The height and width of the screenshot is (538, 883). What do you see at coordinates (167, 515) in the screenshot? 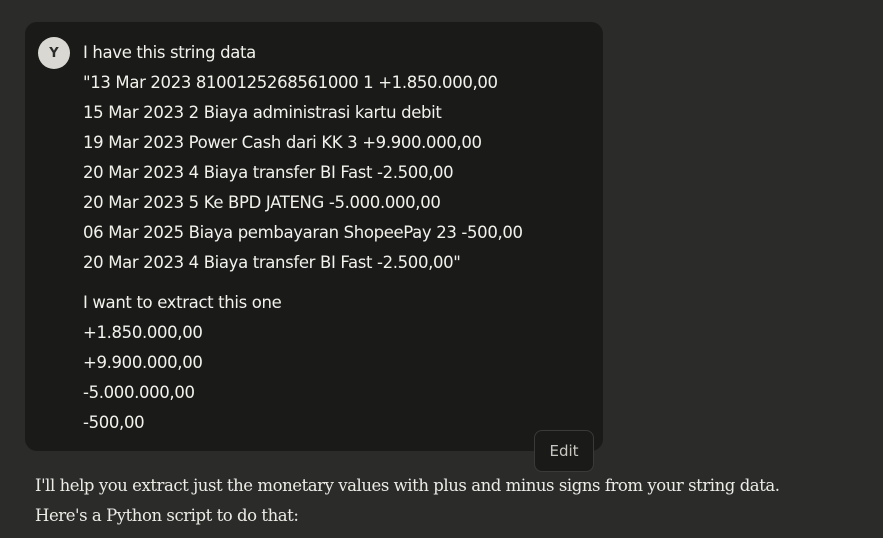
I see `assistant-line: Here's a Python script to do that:` at bounding box center [167, 515].